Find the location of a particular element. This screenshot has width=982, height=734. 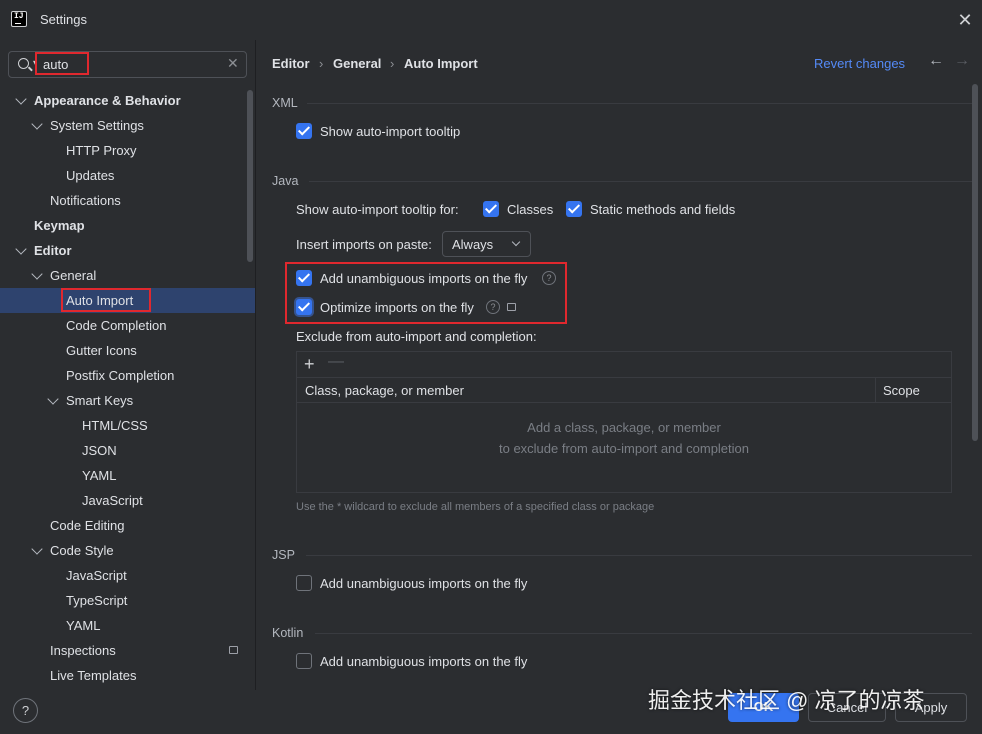

breadcrumb-general: General is located at coordinates (357, 63).